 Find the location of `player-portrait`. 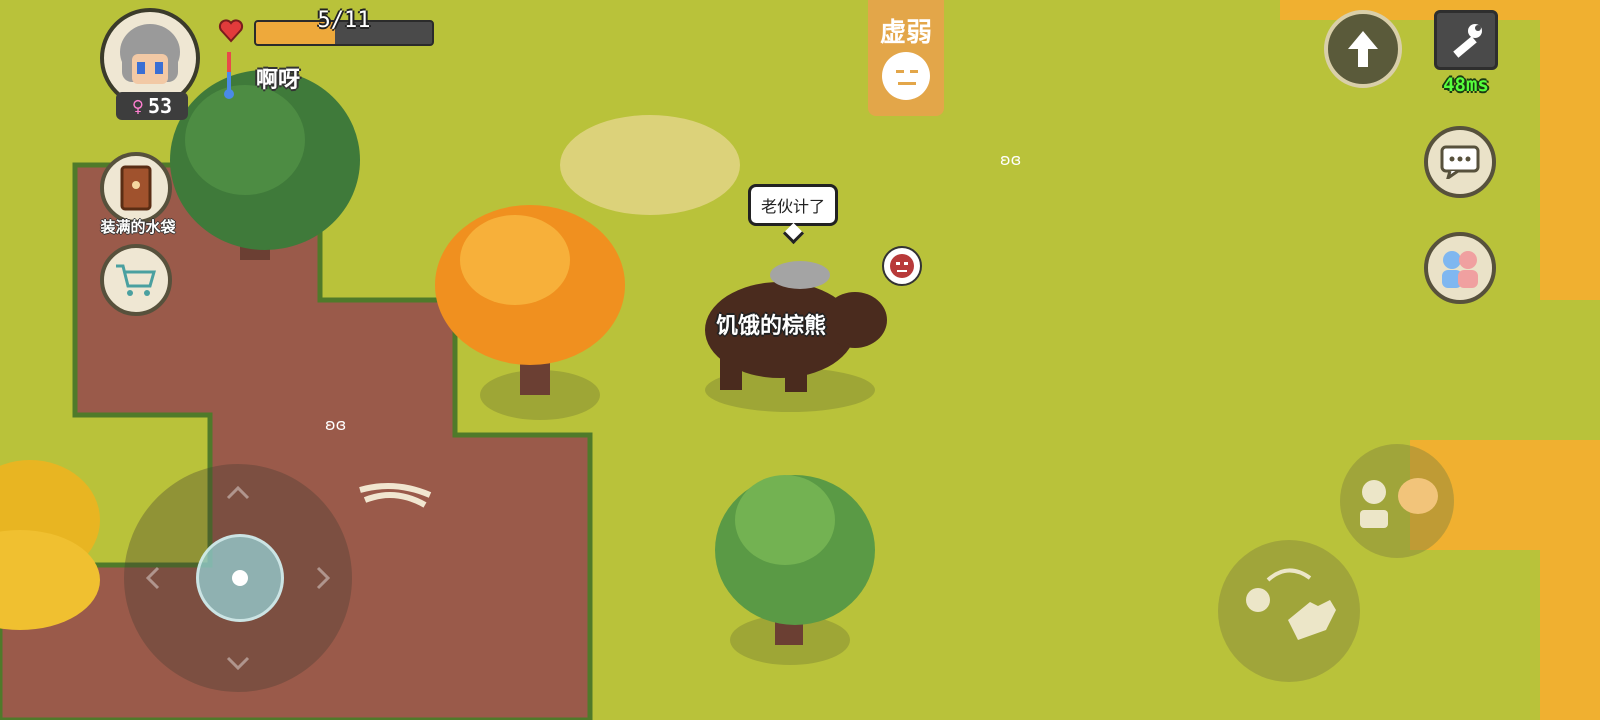

player-portrait is located at coordinates (150, 54).